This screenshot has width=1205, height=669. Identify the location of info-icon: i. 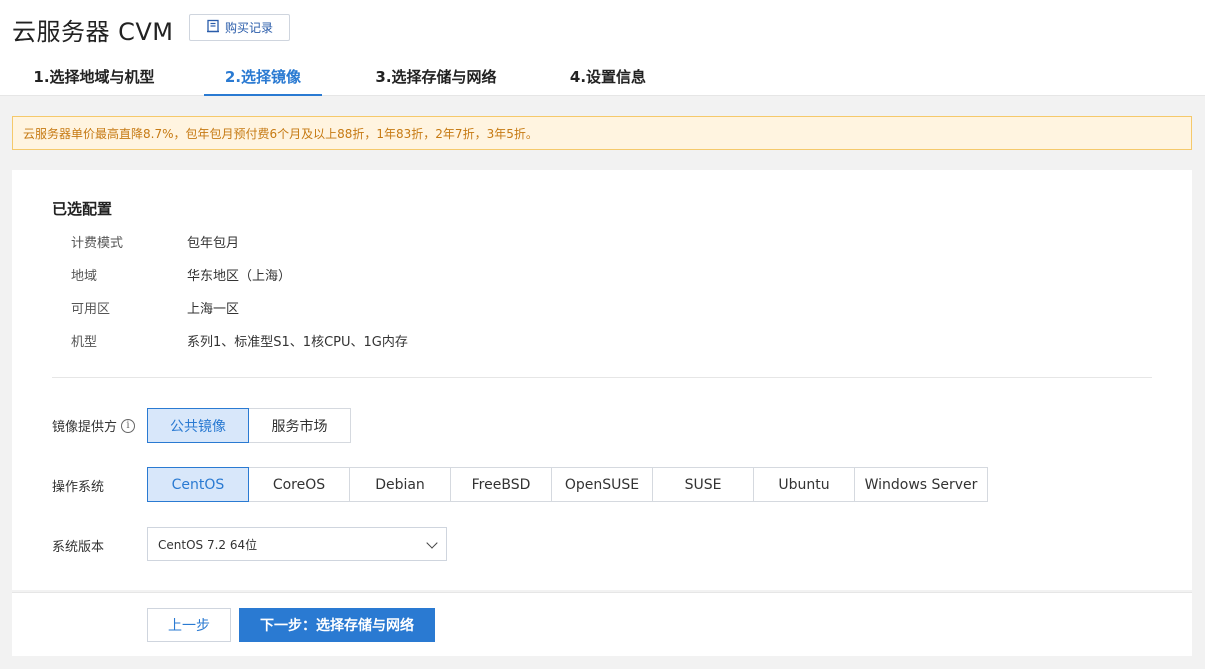
(128, 425).